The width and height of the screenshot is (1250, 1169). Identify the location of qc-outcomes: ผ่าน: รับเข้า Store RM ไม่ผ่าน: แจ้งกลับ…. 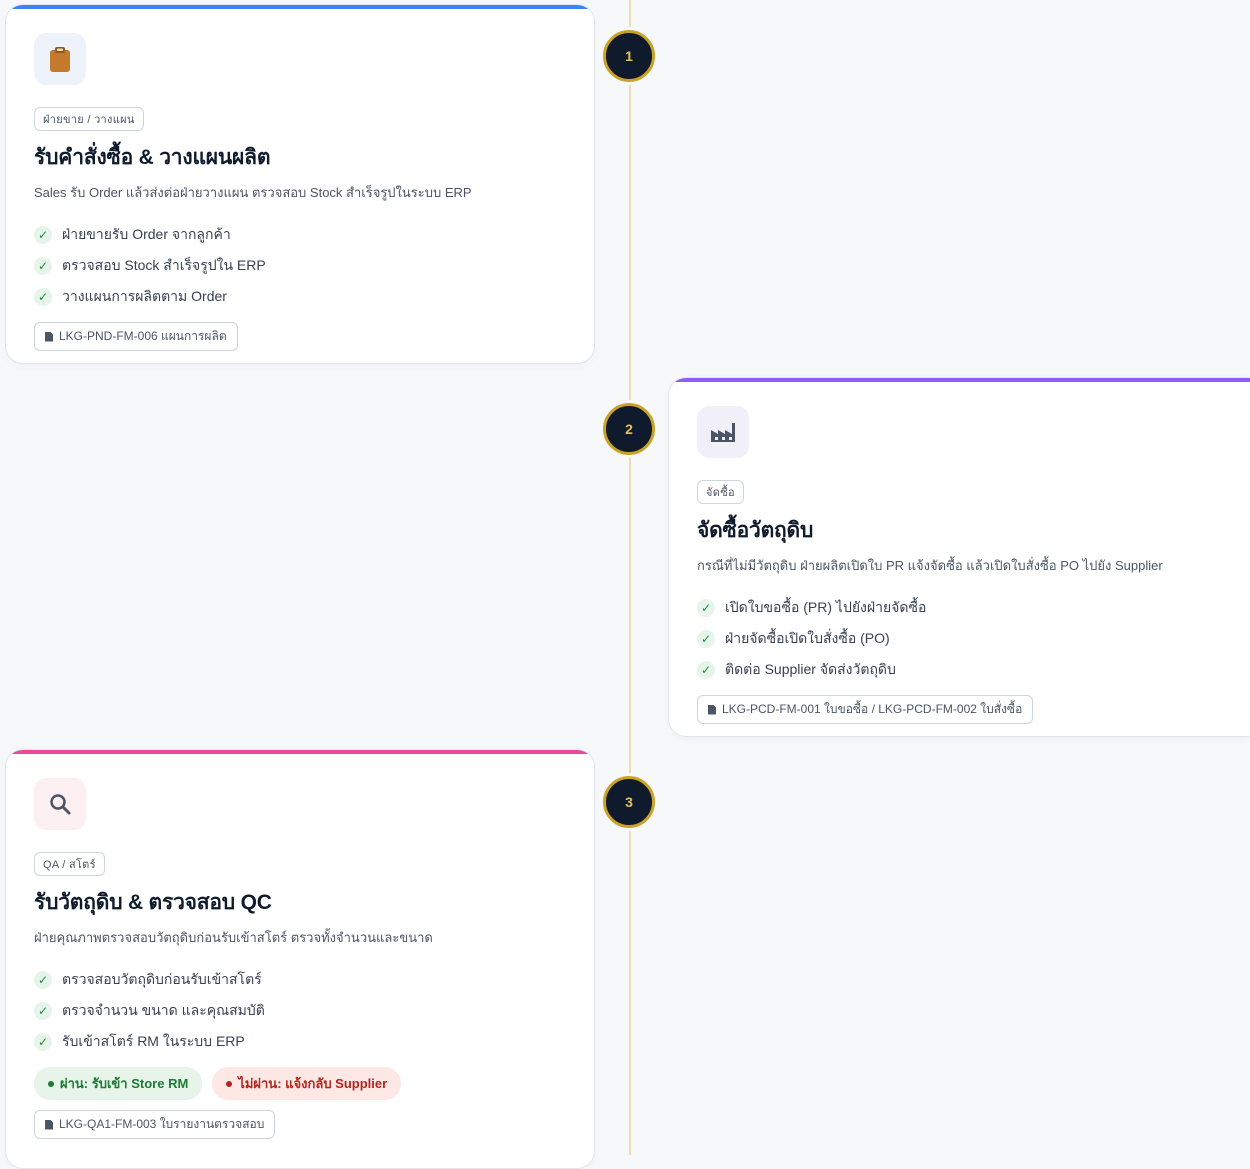
(300, 1083).